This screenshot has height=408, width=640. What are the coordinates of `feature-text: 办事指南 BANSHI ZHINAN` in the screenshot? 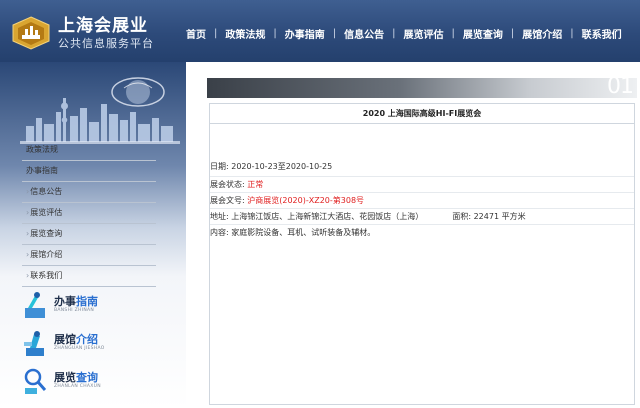 It's located at (76, 305).